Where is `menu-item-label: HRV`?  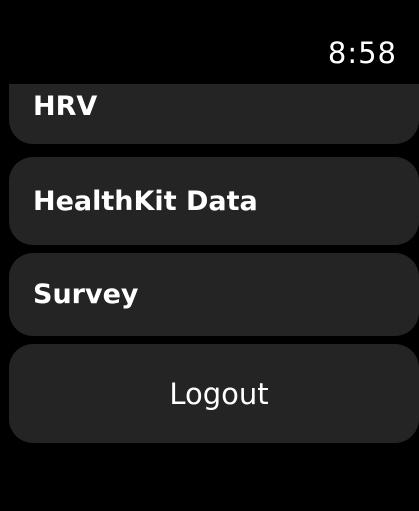
menu-item-label: HRV is located at coordinates (65, 106).